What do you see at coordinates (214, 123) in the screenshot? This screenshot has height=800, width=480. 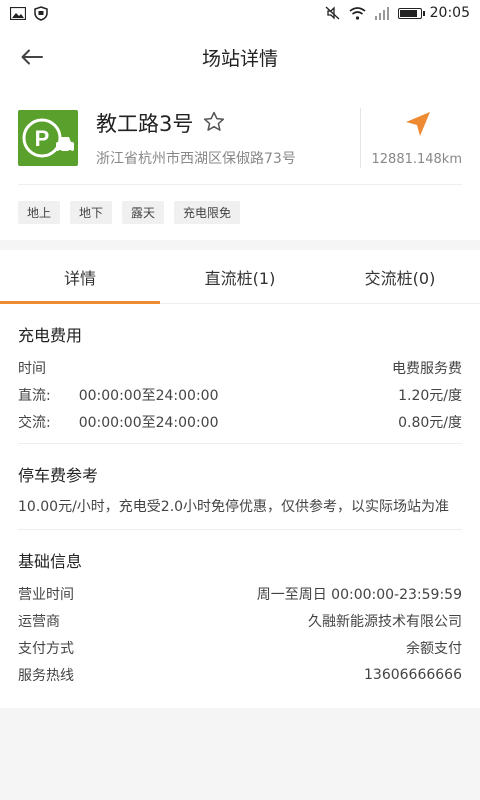 I see `favorite-star-icon` at bounding box center [214, 123].